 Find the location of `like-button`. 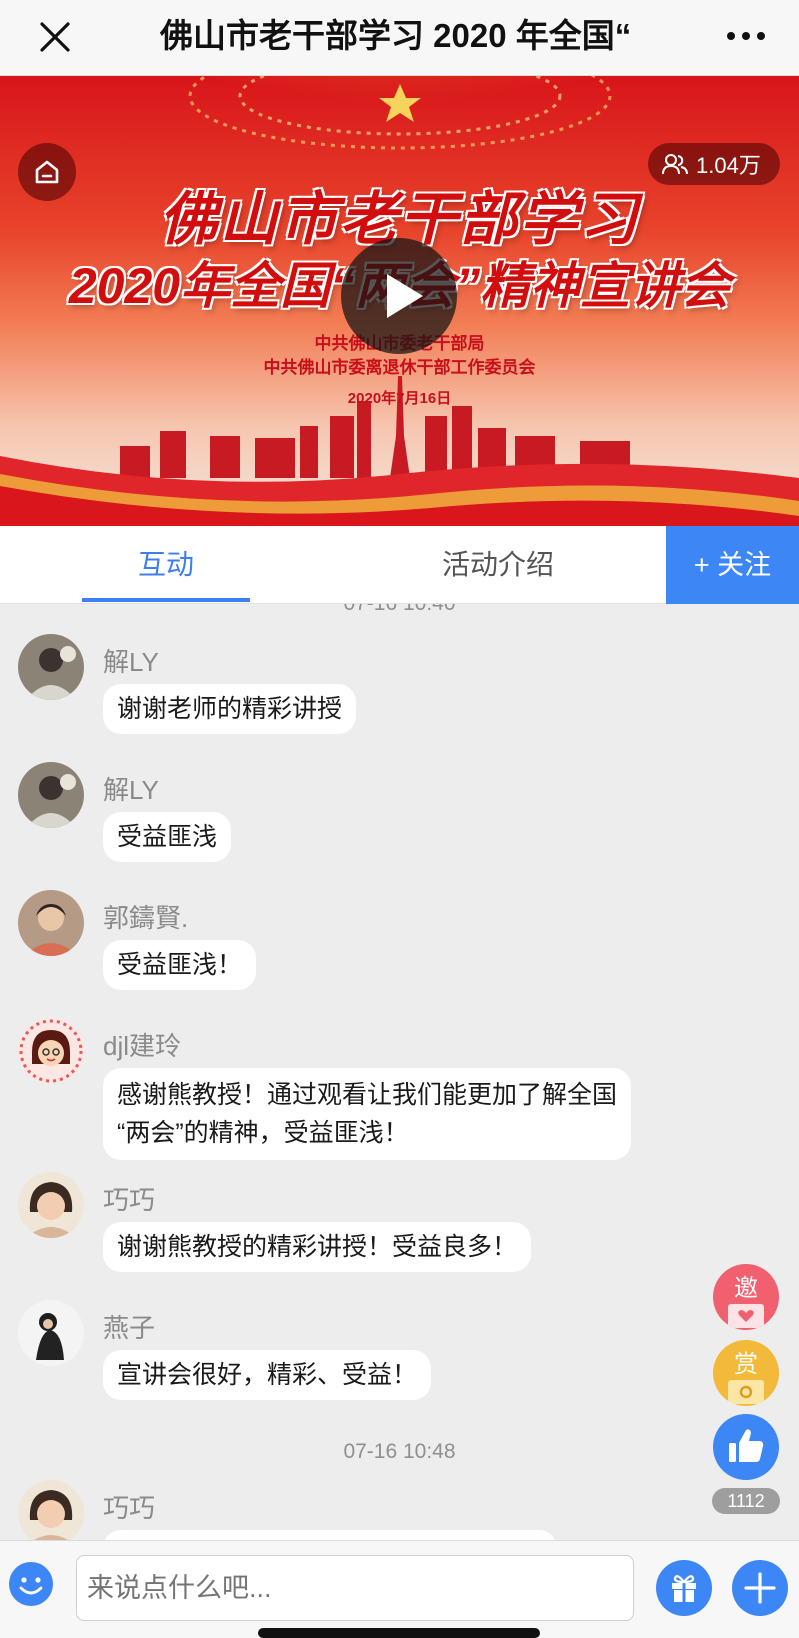

like-button is located at coordinates (746, 1447).